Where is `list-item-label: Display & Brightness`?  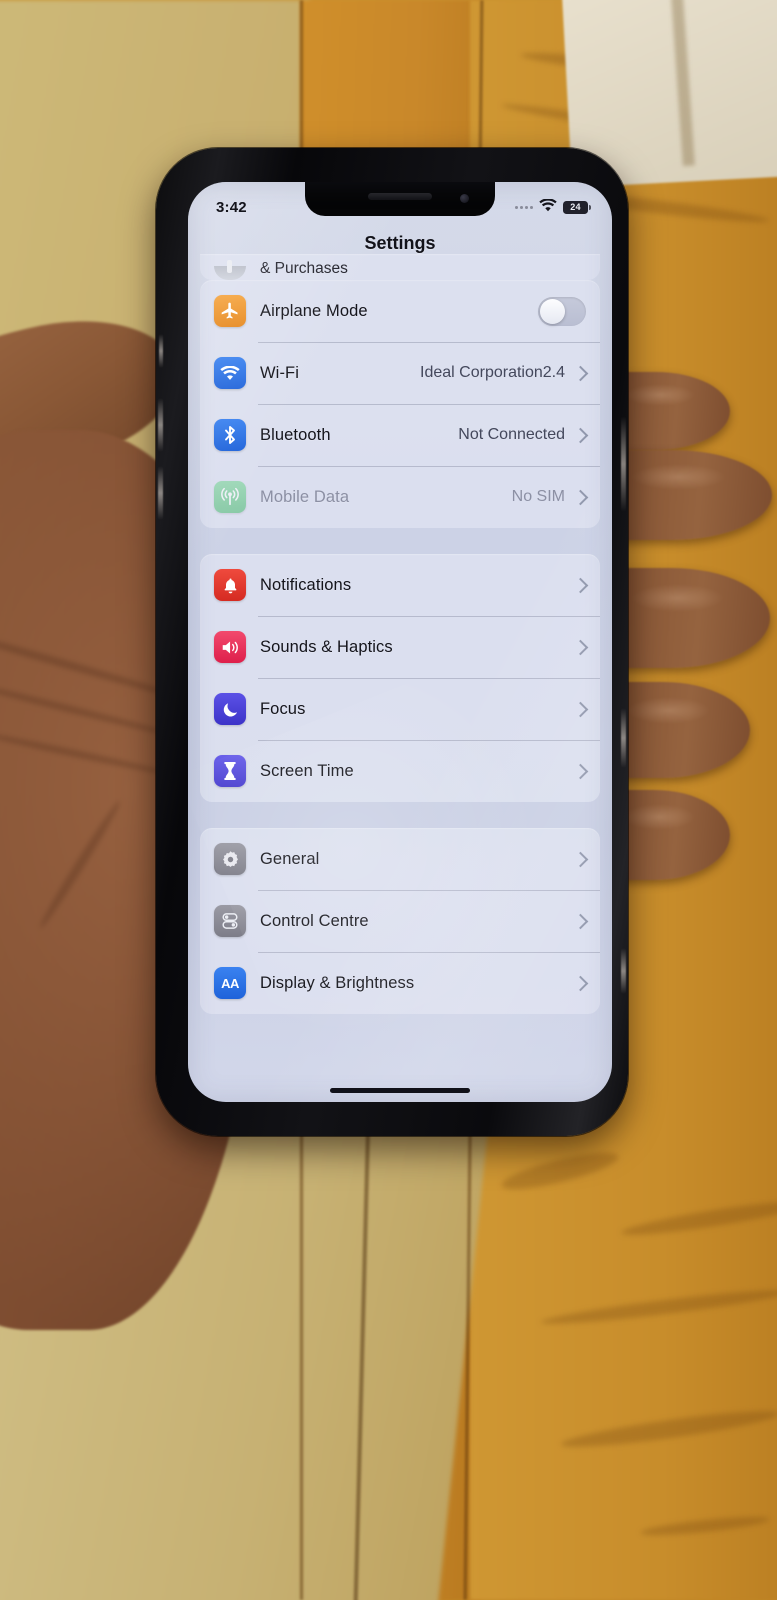
list-item-label: Display & Brightness is located at coordinates (337, 982).